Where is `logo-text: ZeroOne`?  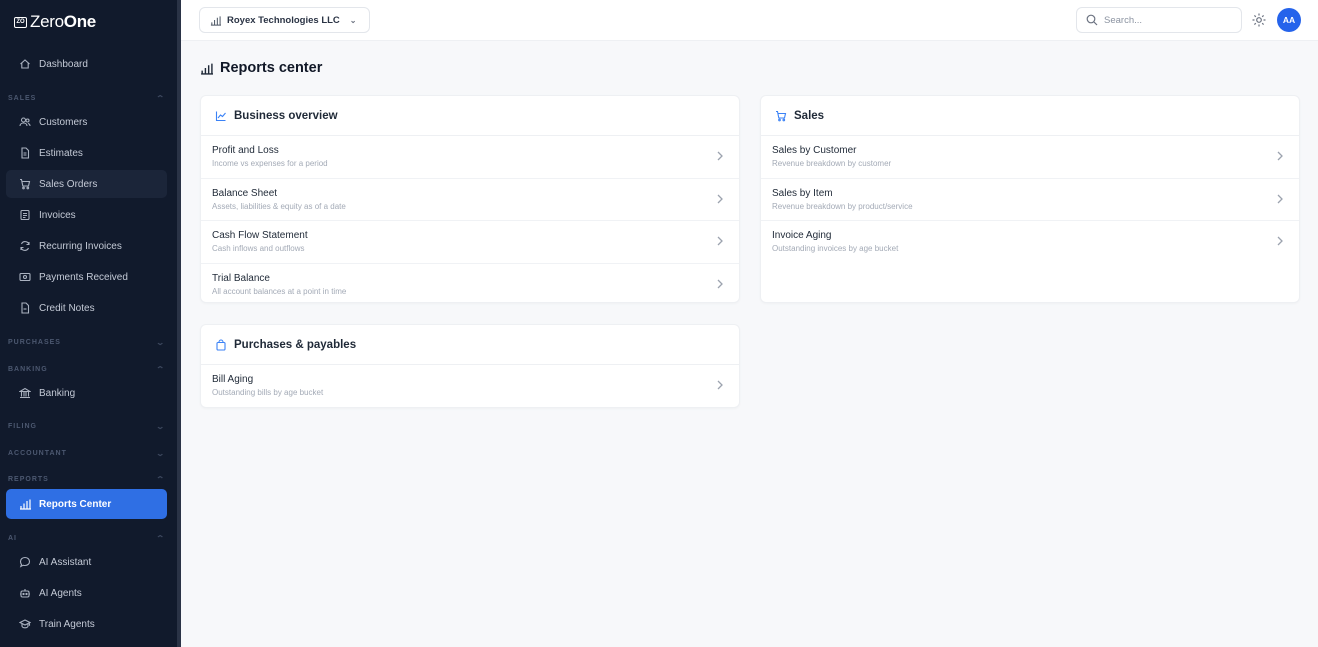 logo-text: ZeroOne is located at coordinates (63, 22).